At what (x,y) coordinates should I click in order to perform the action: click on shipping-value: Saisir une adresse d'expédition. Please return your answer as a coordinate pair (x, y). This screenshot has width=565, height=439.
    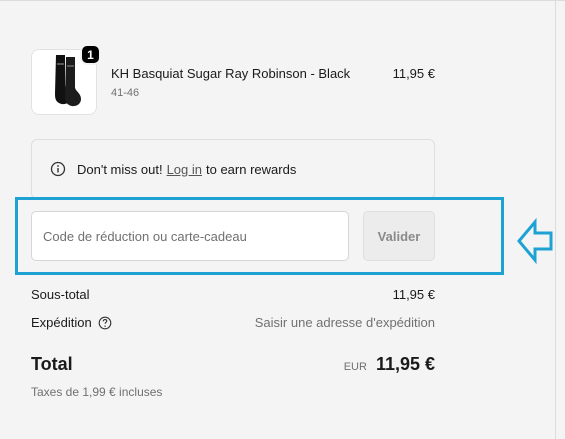
    Looking at the image, I should click on (344, 322).